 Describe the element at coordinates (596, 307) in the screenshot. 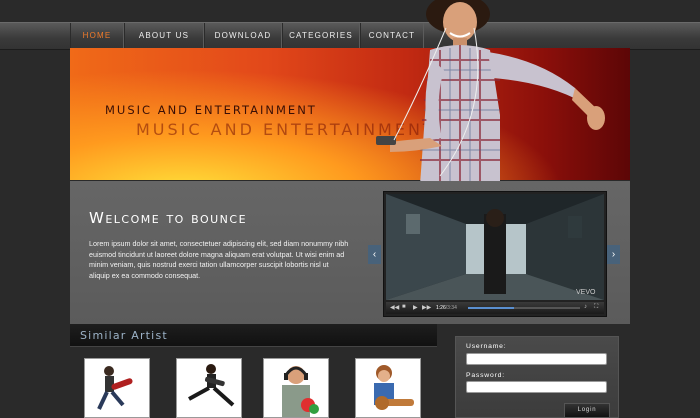

I see `fullscreen-icon: ⛶` at that location.